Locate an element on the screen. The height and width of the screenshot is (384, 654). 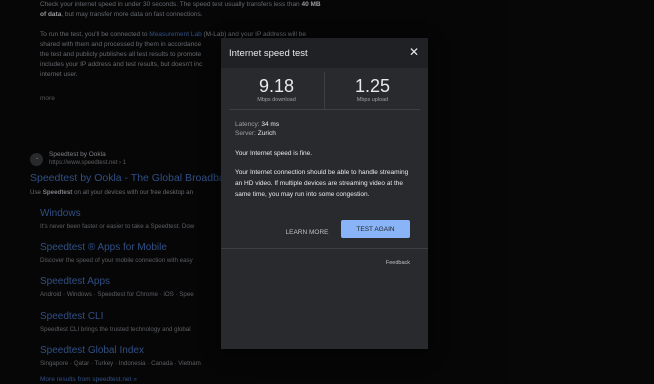
upload-value: 1.25 is located at coordinates (372, 86).